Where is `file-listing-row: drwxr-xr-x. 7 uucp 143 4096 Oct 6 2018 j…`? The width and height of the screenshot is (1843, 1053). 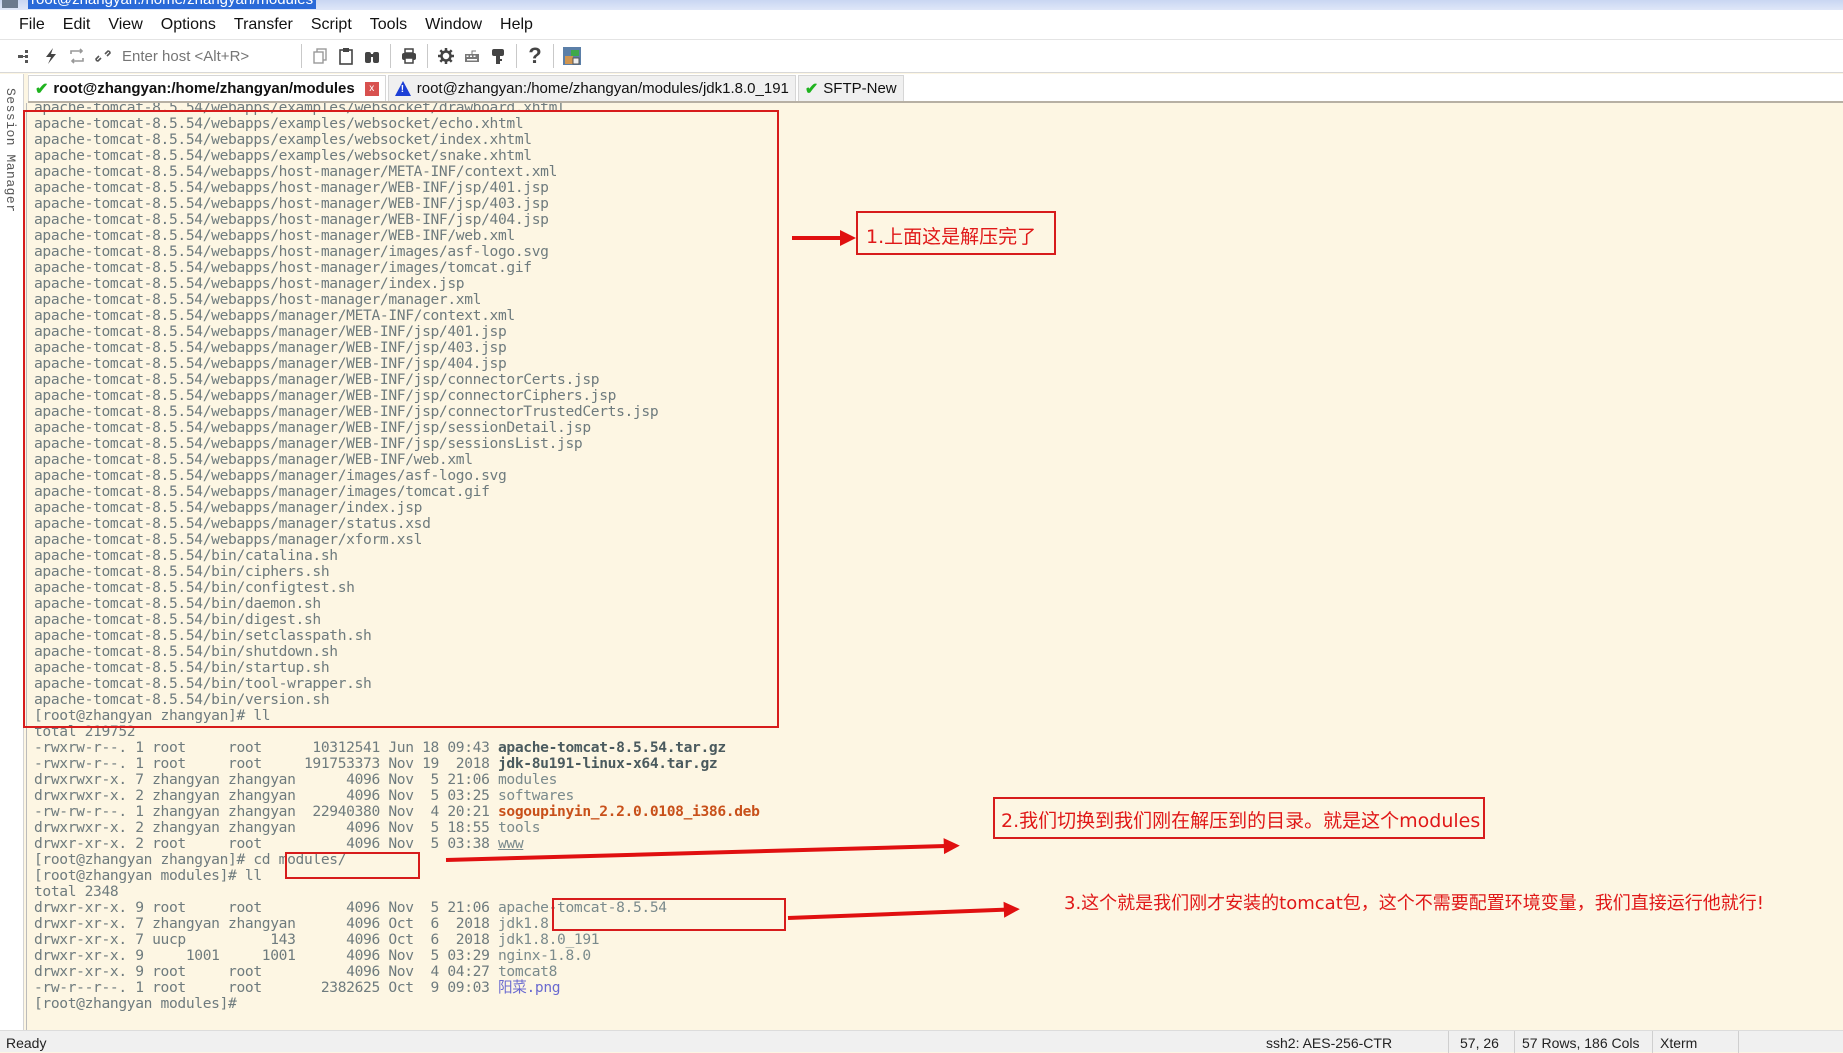
file-listing-row: drwxr-xr-x. 7 uucp 143 4096 Oct 6 2018 j… is located at coordinates (397, 940).